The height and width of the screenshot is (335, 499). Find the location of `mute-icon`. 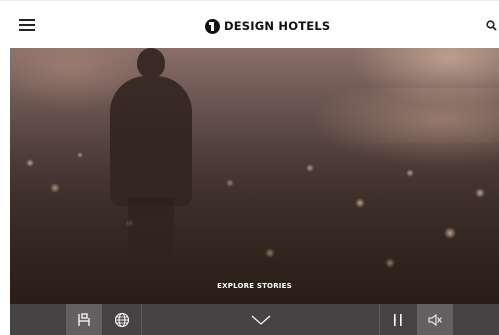

mute-icon is located at coordinates (435, 319).